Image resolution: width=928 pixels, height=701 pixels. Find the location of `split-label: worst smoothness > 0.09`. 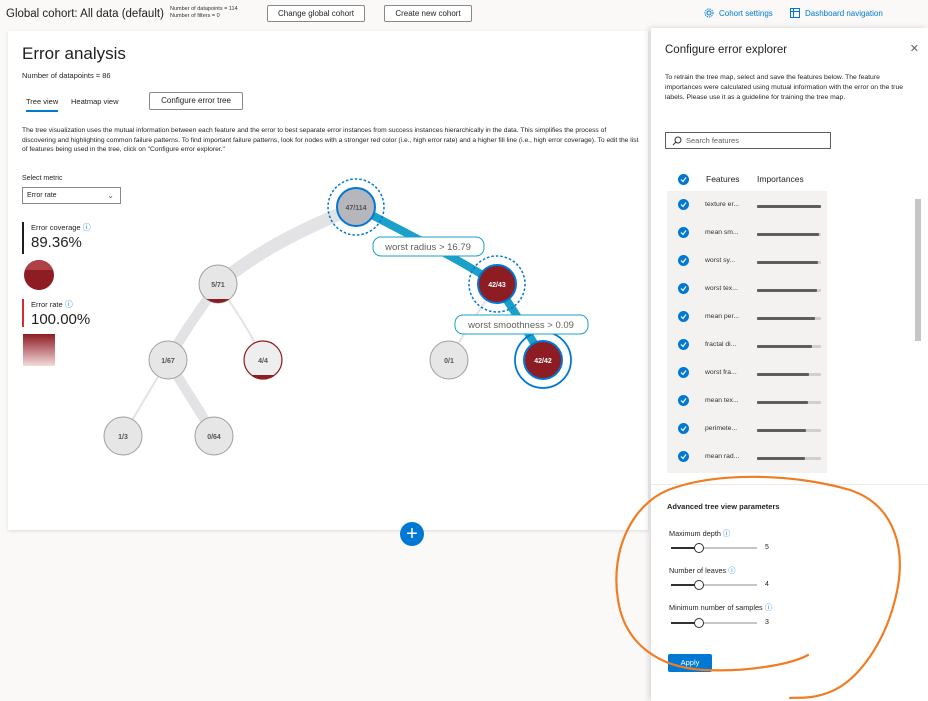

split-label: worst smoothness > 0.09 is located at coordinates (521, 324).